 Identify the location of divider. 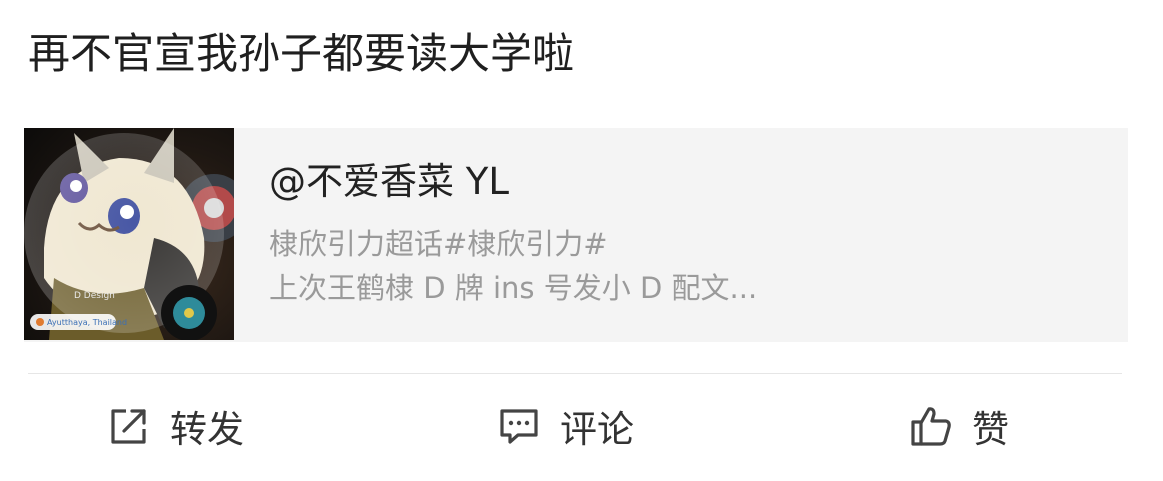
(575, 373).